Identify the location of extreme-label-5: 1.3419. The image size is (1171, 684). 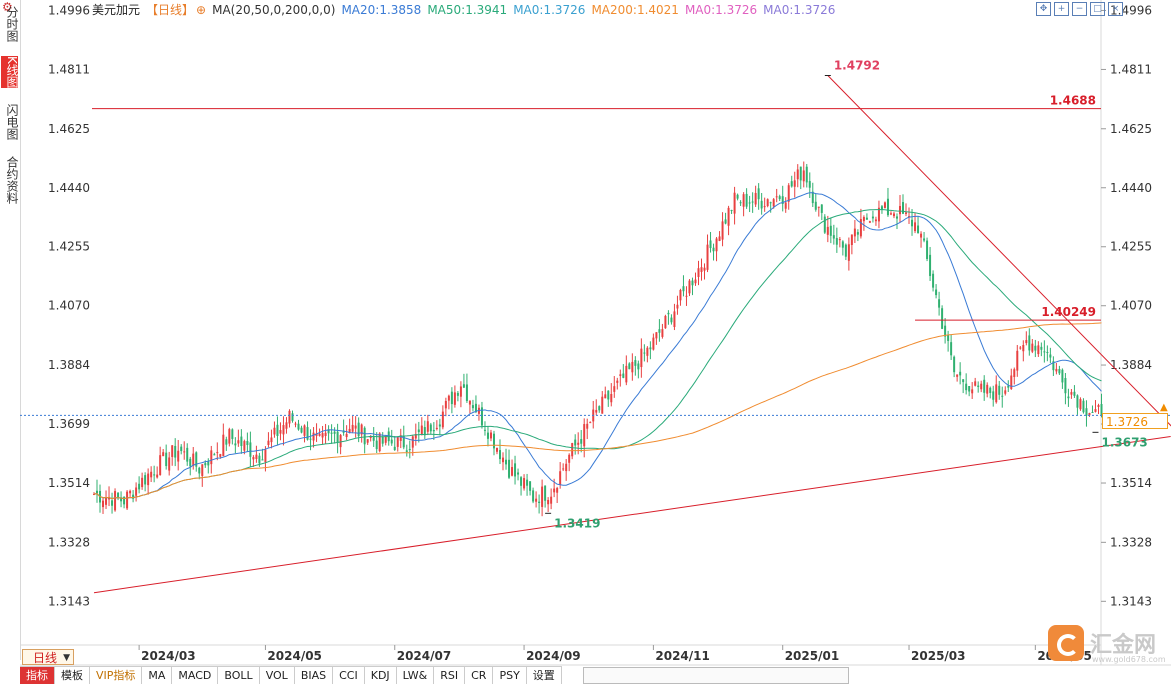
(577, 523).